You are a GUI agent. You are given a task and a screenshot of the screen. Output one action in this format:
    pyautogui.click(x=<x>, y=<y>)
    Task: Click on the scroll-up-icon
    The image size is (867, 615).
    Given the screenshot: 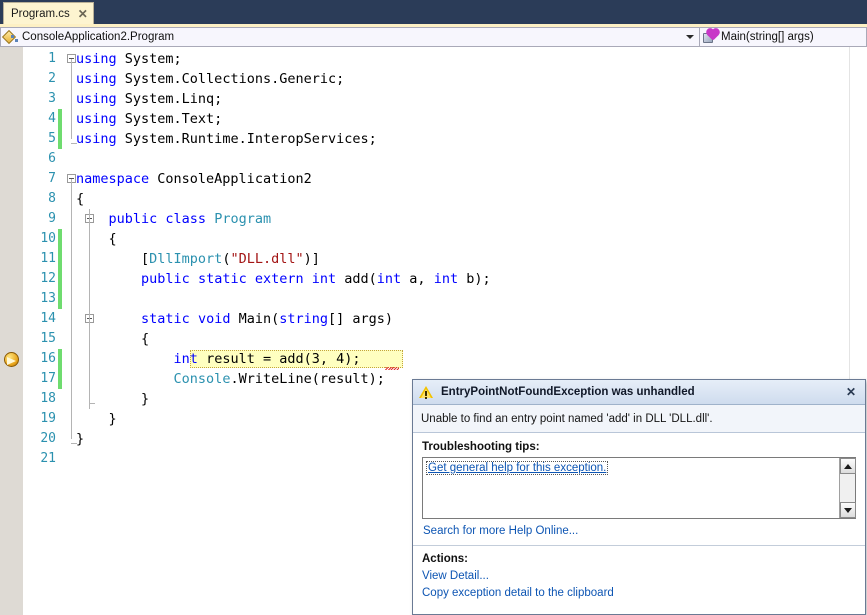 What is the action you would take?
    pyautogui.click(x=848, y=466)
    